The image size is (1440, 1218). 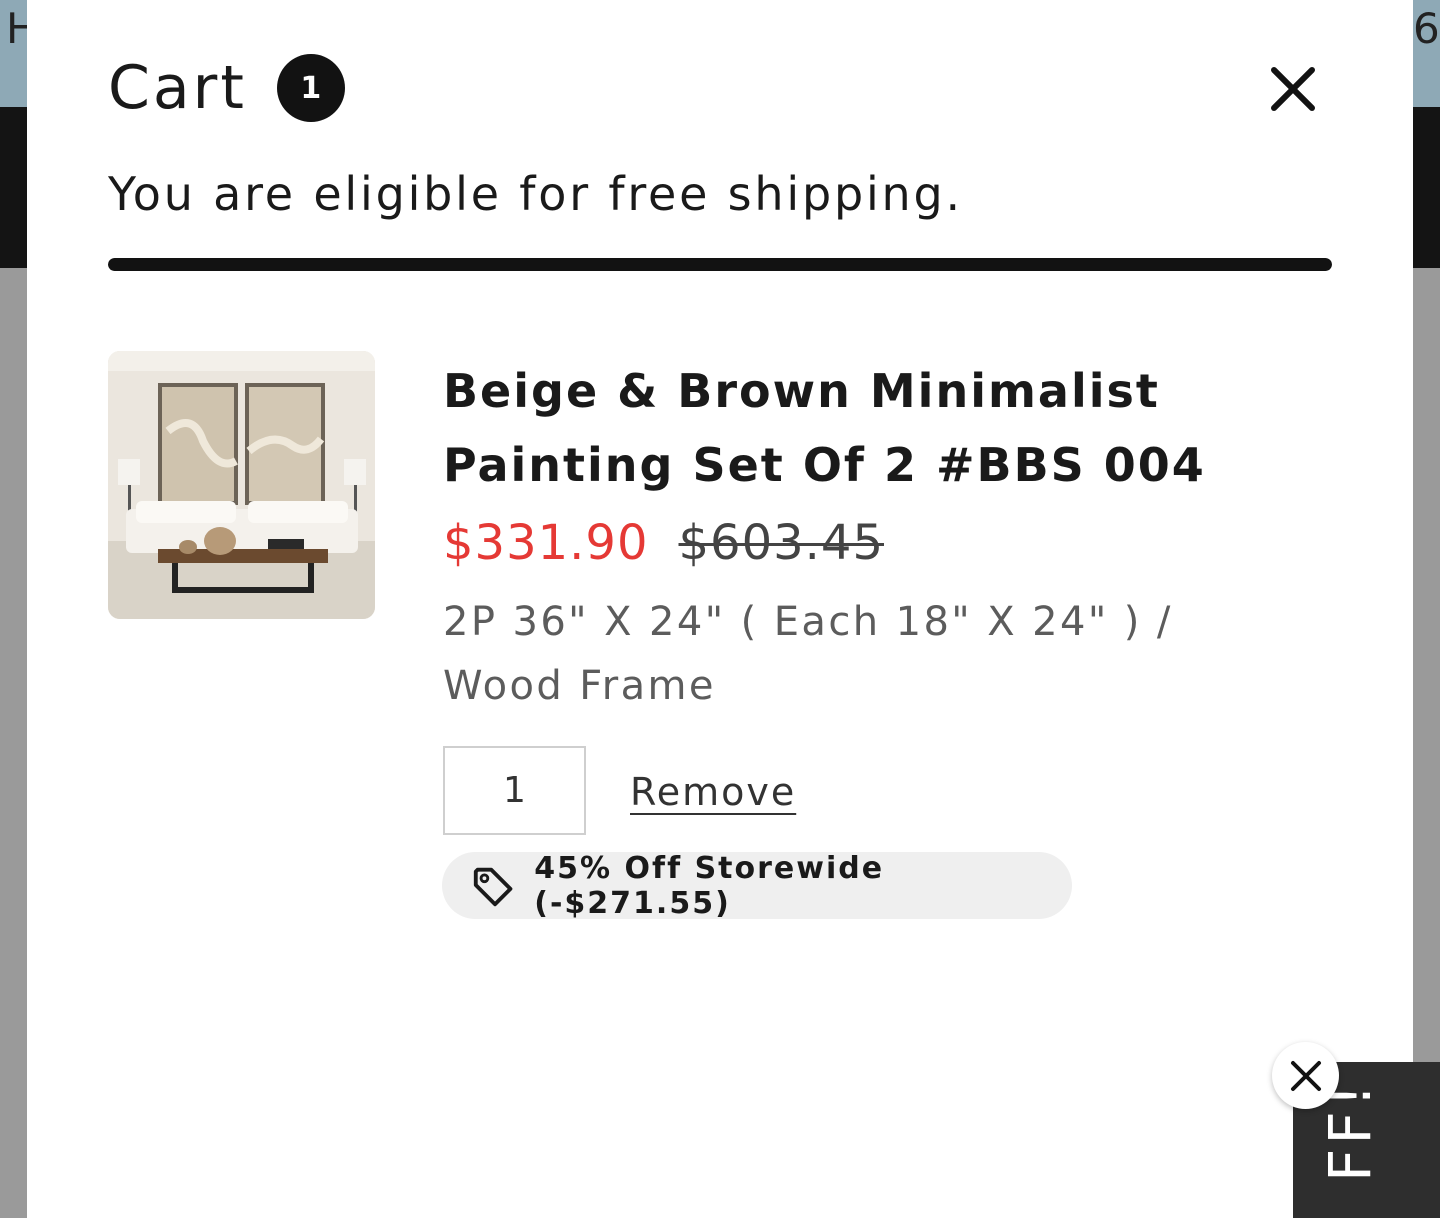 I want to click on cart-count-badge: 1, so click(x=310, y=88).